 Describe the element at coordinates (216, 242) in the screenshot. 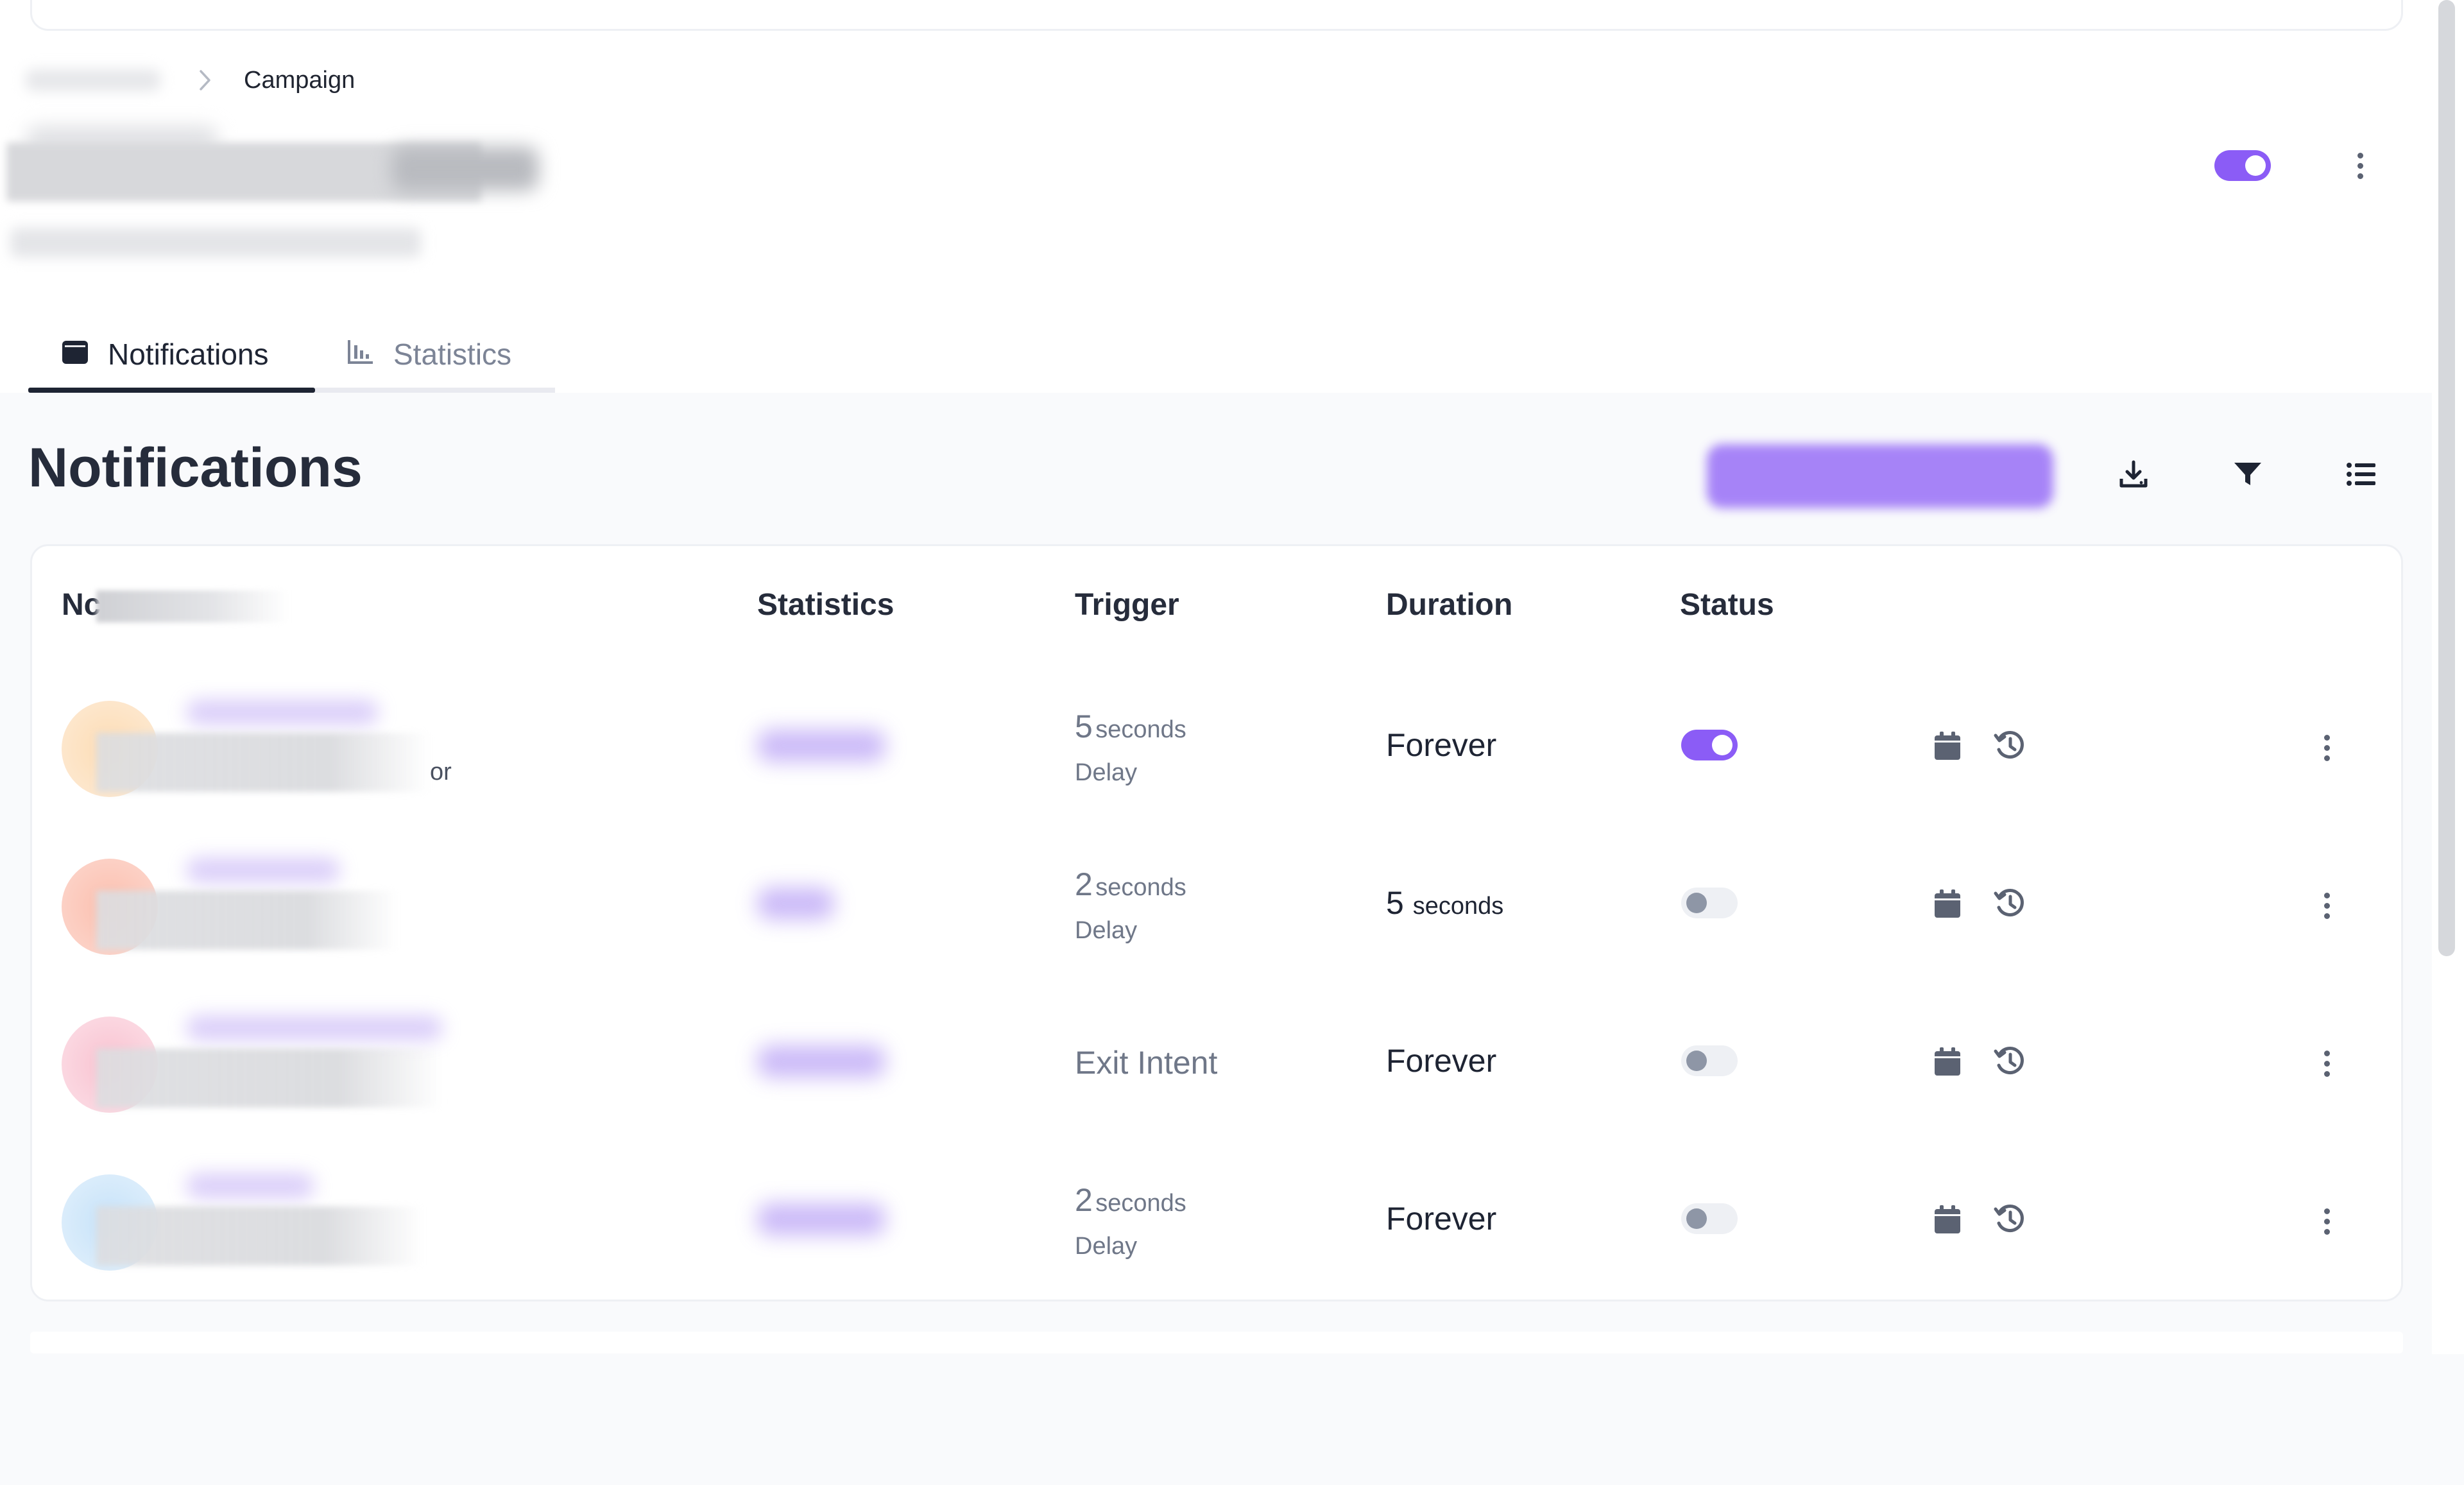

I see `campaign-subtitle-redacted` at that location.